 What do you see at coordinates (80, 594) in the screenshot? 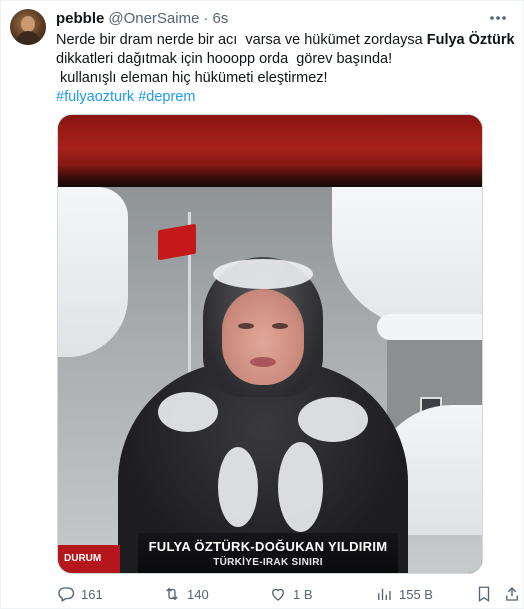
I see `reply-button: 161` at bounding box center [80, 594].